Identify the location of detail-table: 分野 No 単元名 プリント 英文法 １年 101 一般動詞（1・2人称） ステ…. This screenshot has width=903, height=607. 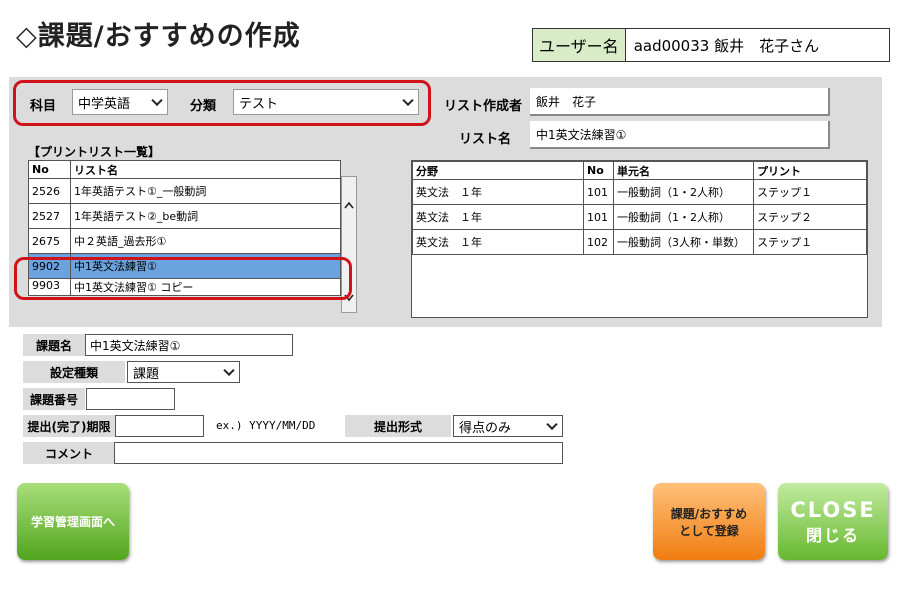
(639, 208).